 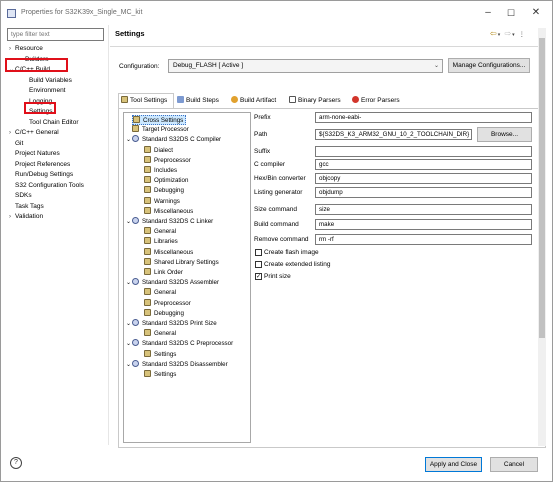 I want to click on vertical-scrollbar, so click(x=542, y=237).